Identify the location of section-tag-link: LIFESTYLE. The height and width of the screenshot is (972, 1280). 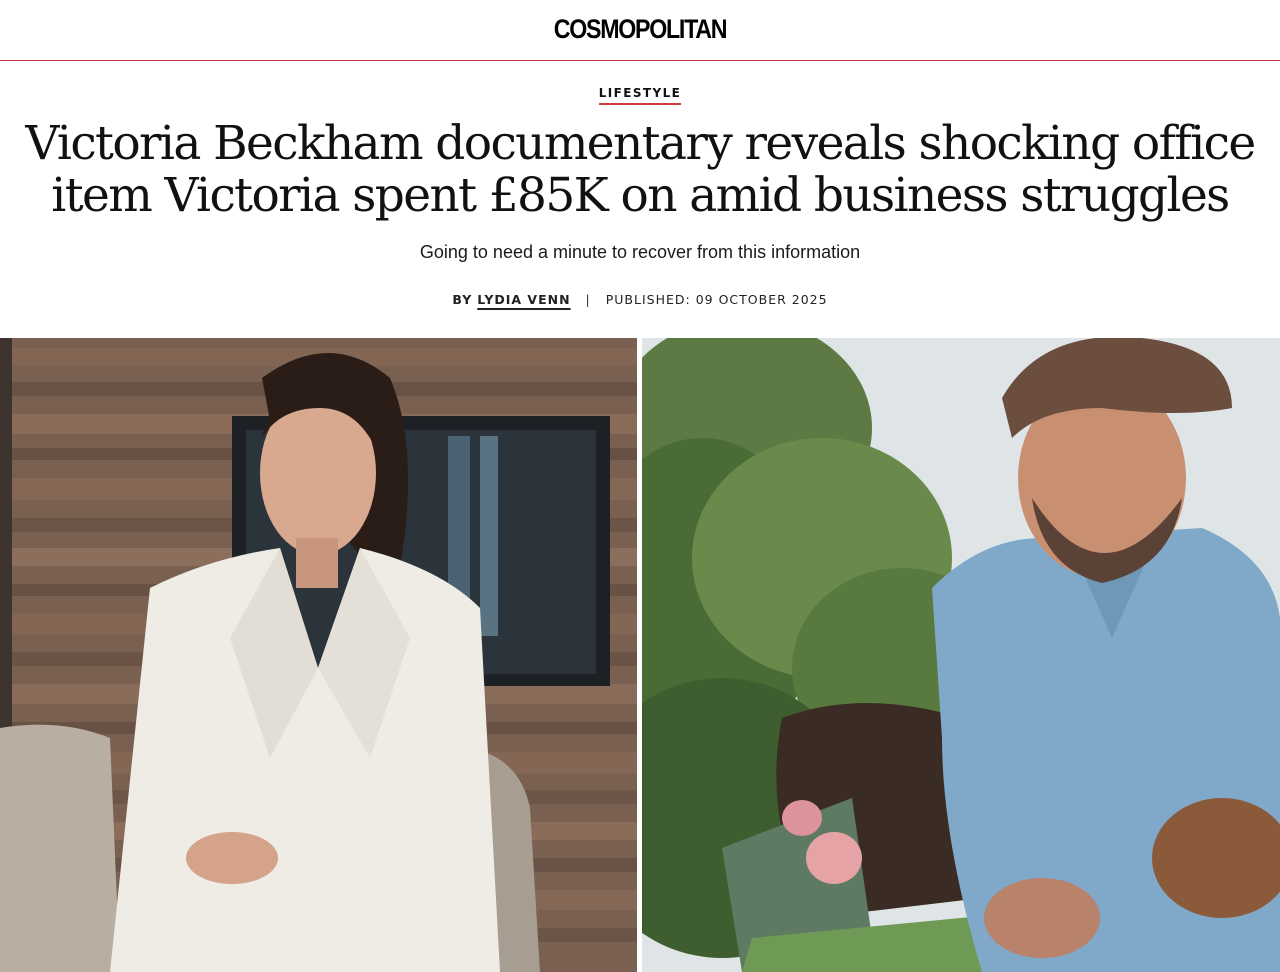
(640, 95).